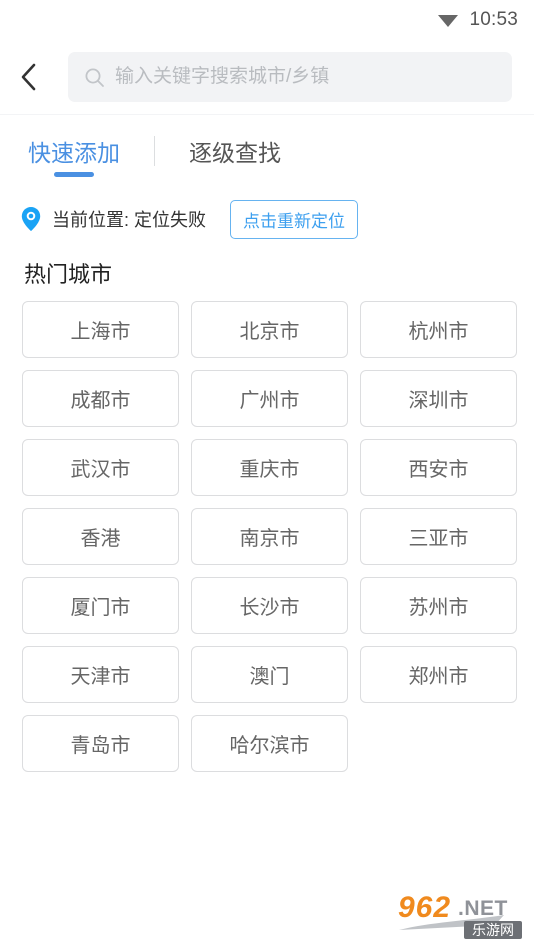 The image size is (534, 949). What do you see at coordinates (294, 219) in the screenshot?
I see `relocate-button: 点击重新定位` at bounding box center [294, 219].